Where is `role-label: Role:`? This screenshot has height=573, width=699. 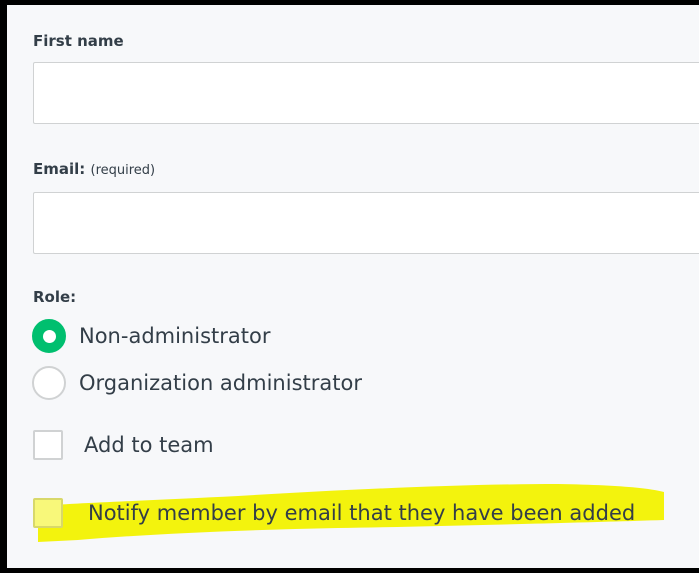
role-label: Role: is located at coordinates (54, 297).